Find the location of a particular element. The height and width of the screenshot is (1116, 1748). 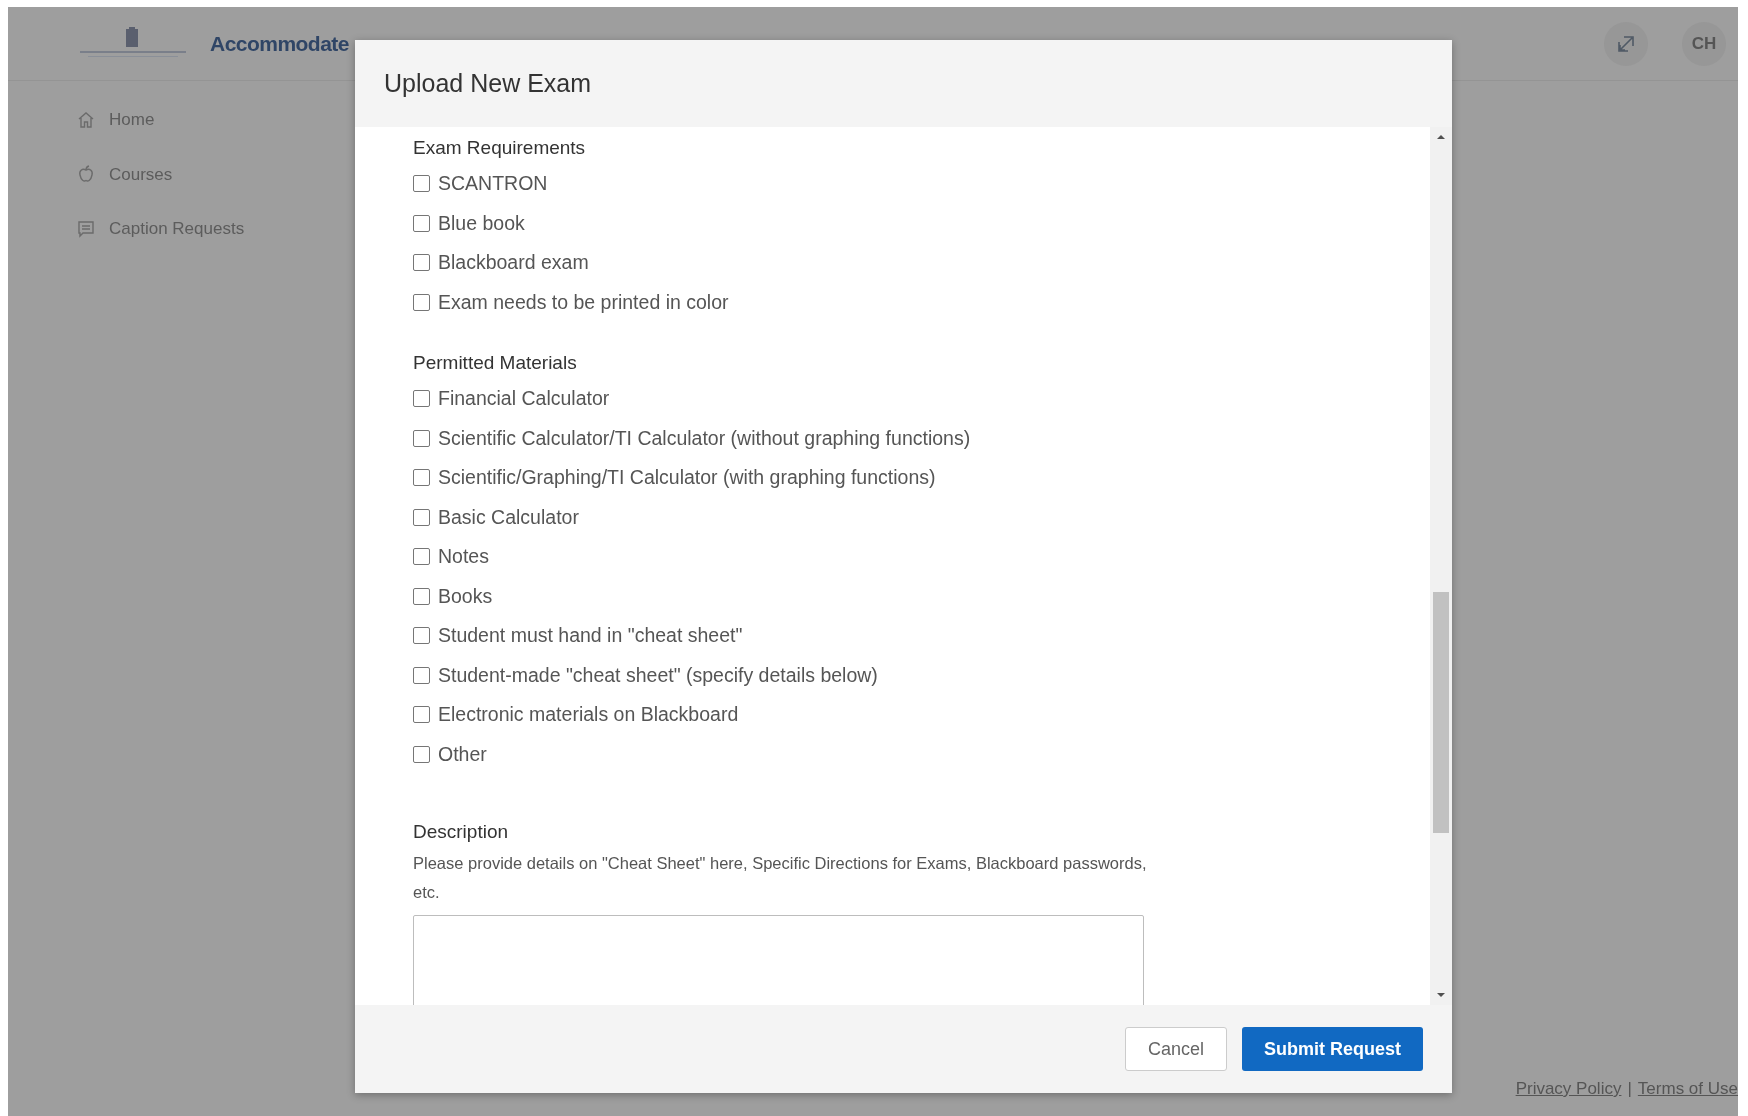

resize-icon is located at coordinates (1626, 43).